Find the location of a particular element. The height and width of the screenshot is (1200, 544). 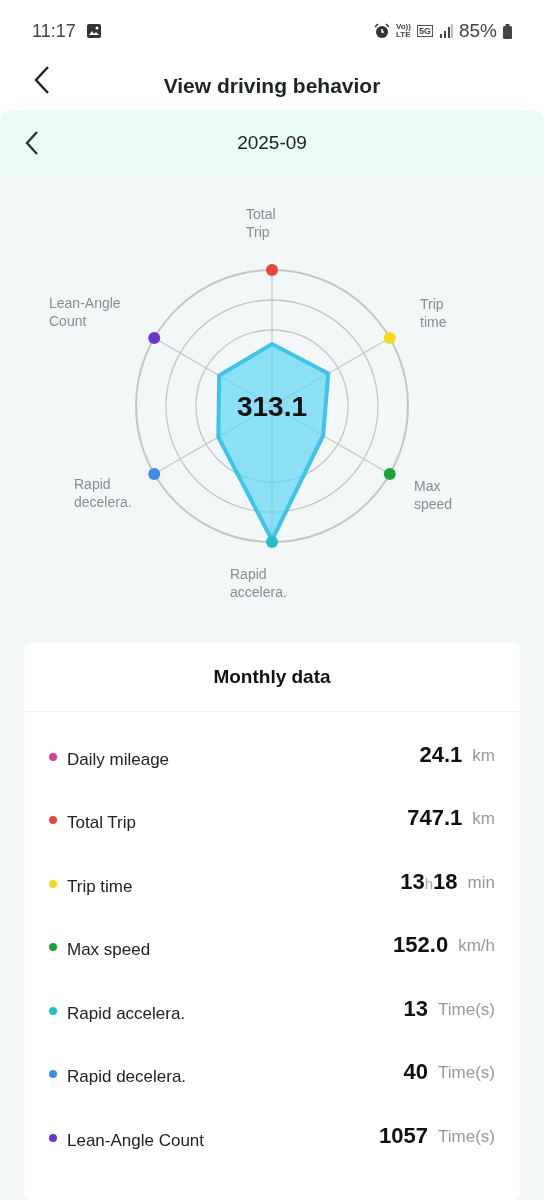

metric-unit: km/h is located at coordinates (476, 946).